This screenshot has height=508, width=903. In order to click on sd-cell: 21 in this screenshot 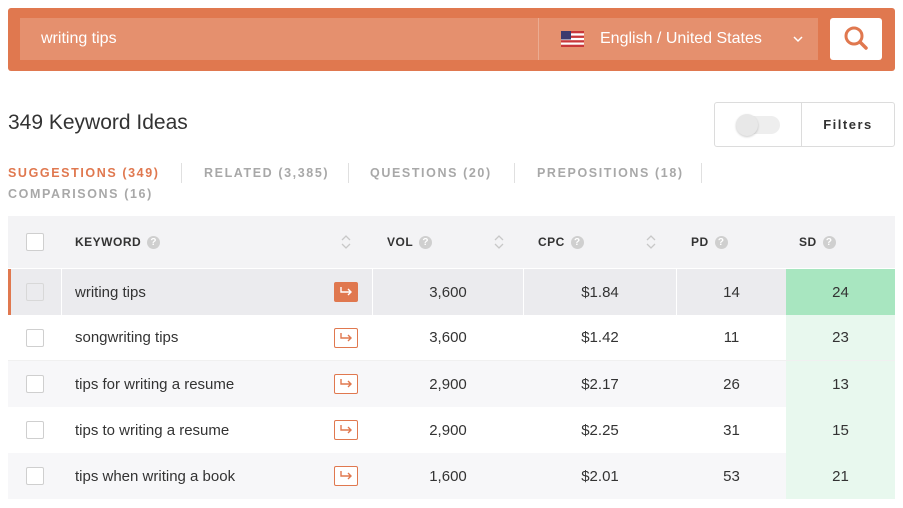, I will do `click(840, 476)`.